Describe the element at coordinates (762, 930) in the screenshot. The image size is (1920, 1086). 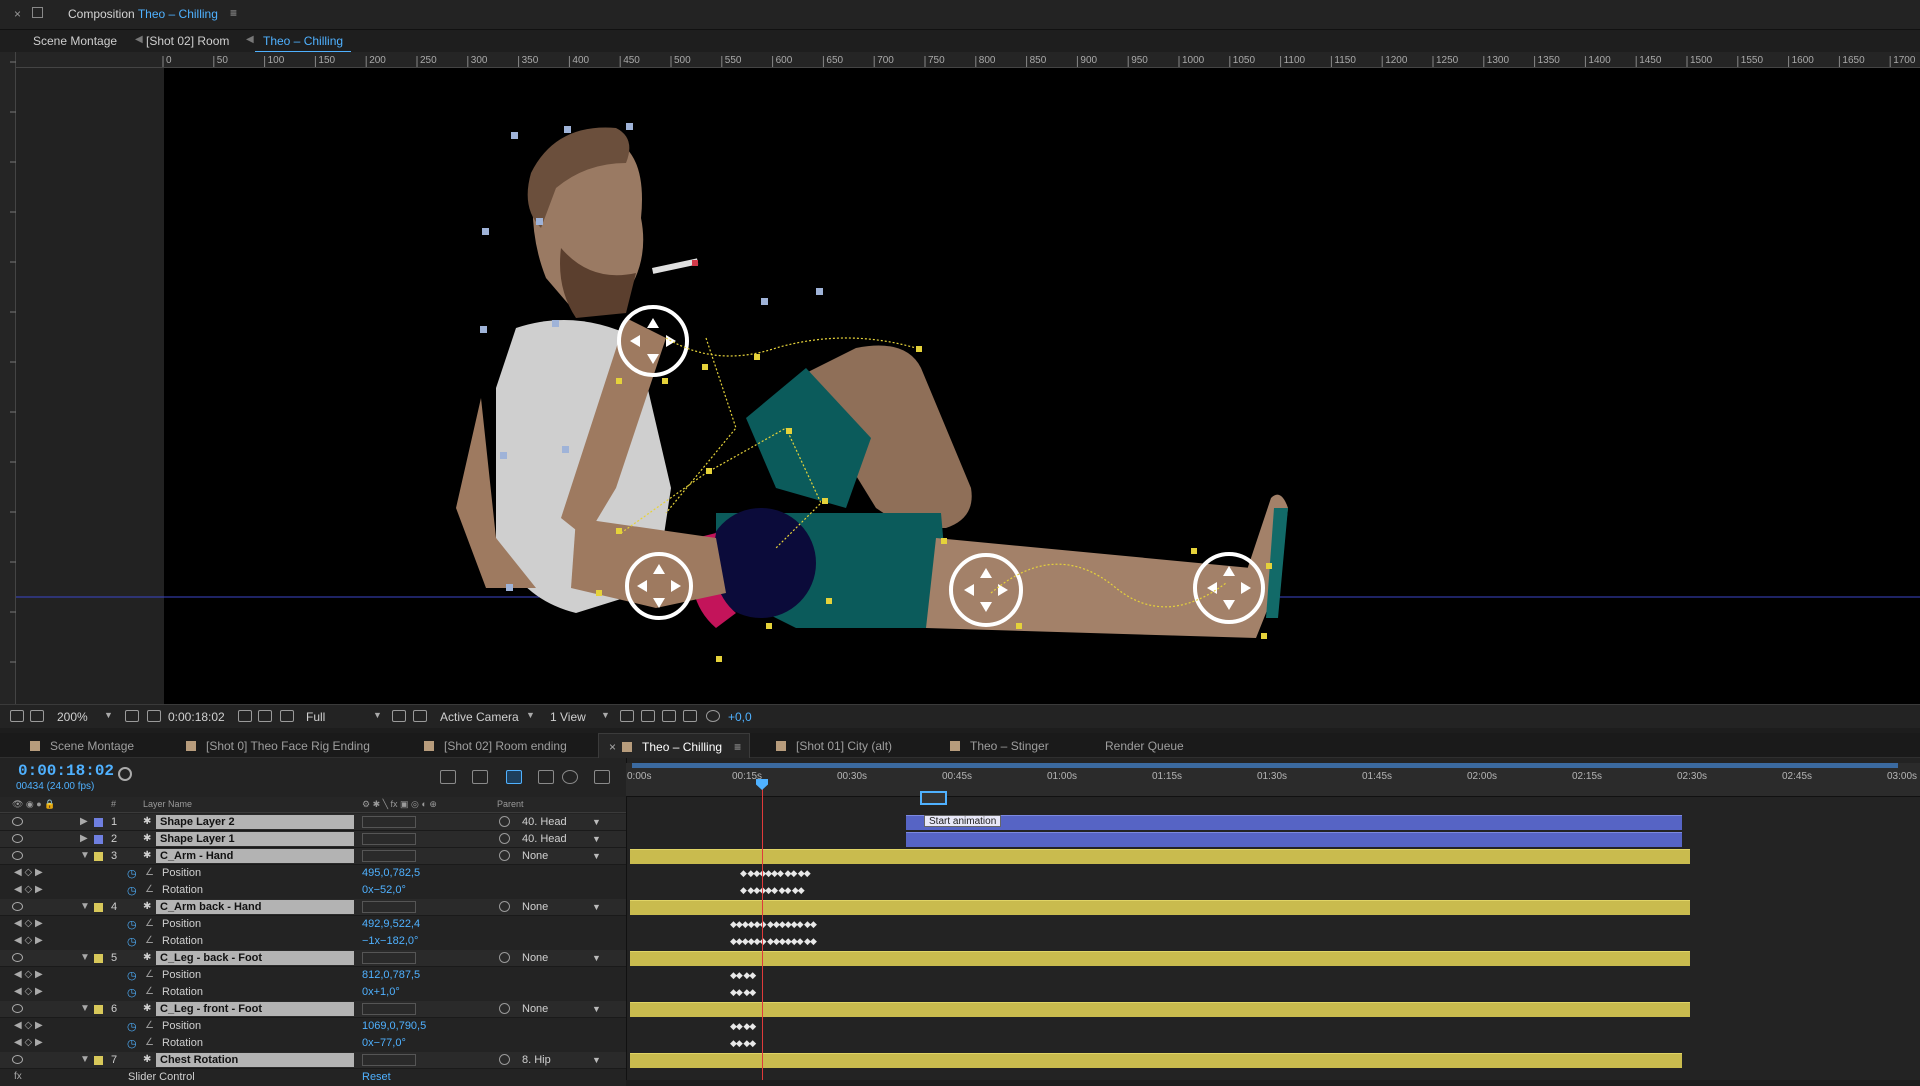
I see `current-time-indicator` at that location.